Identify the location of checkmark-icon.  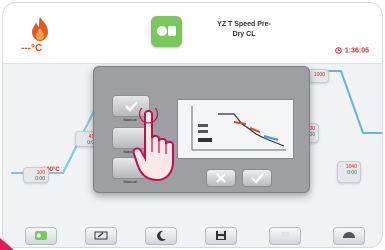
(257, 178).